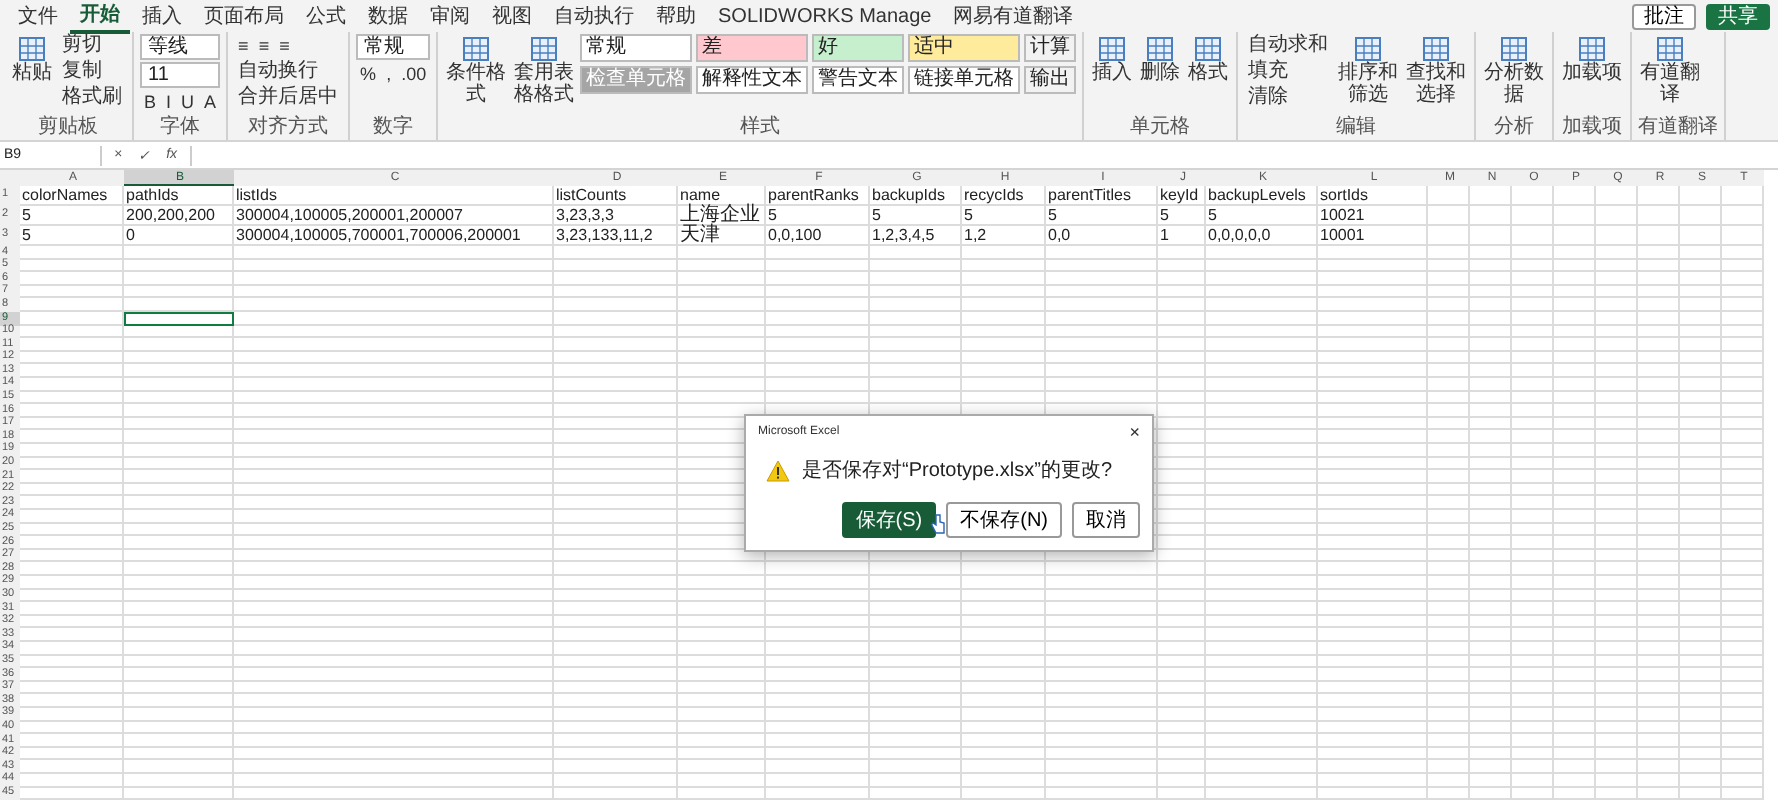 This screenshot has width=1778, height=800. What do you see at coordinates (1257, 196) in the screenshot?
I see `table-cell-text: backupLevels` at bounding box center [1257, 196].